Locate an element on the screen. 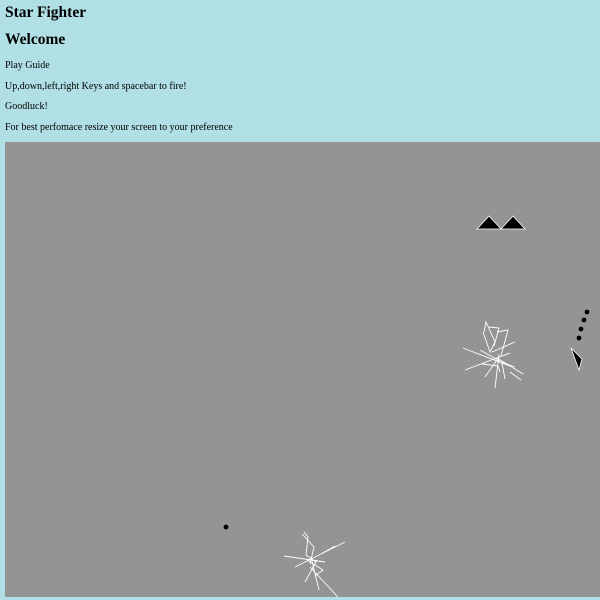 This screenshot has width=600, height=600. play-guide-heading: Play Guide is located at coordinates (27, 65).